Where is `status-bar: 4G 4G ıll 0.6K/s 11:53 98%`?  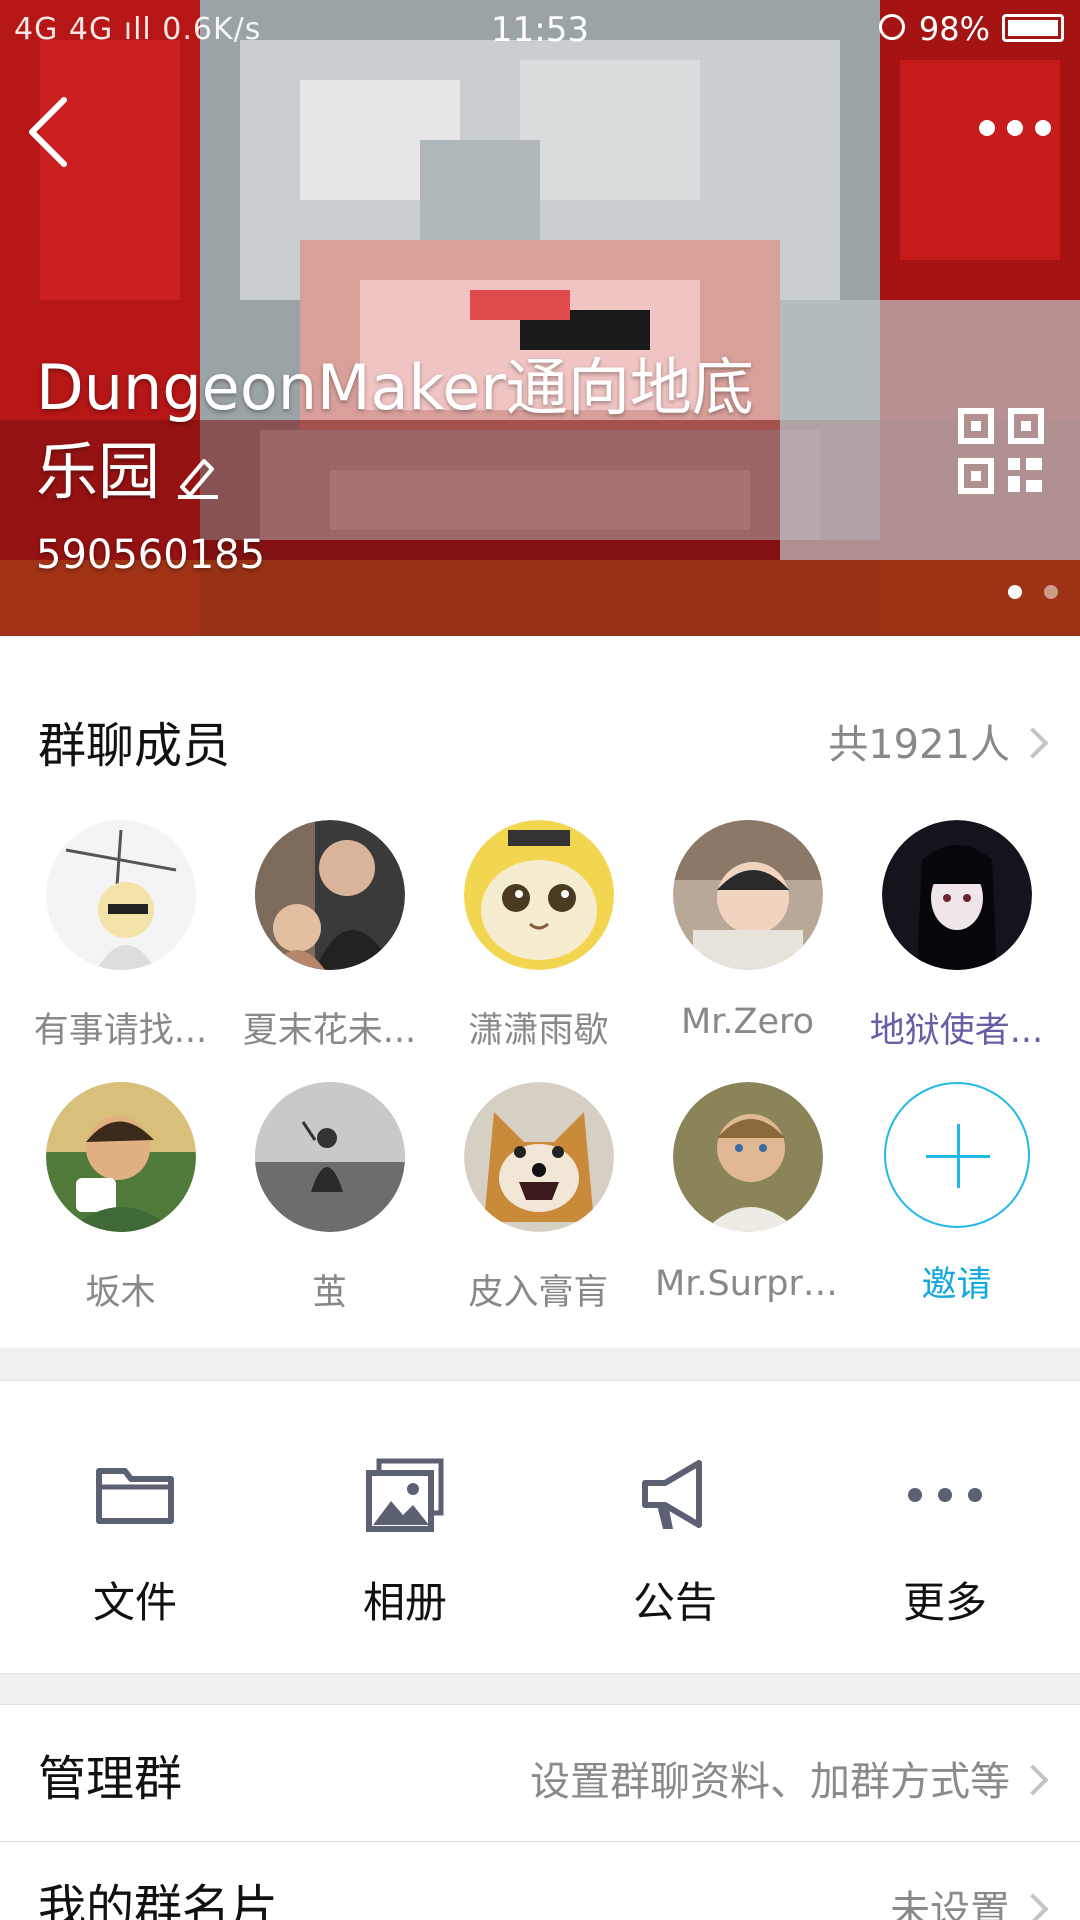
status-bar: 4G 4G ıll 0.6K/s 11:53 98% is located at coordinates (540, 28).